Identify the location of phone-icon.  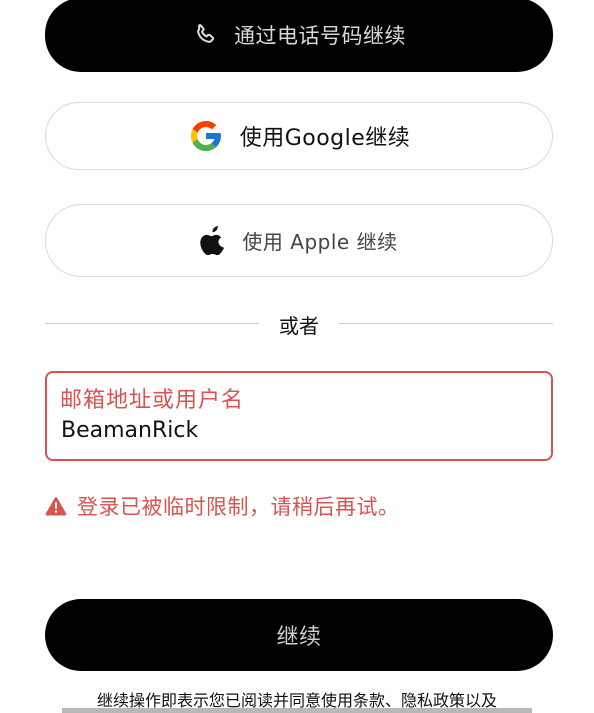
(205, 35).